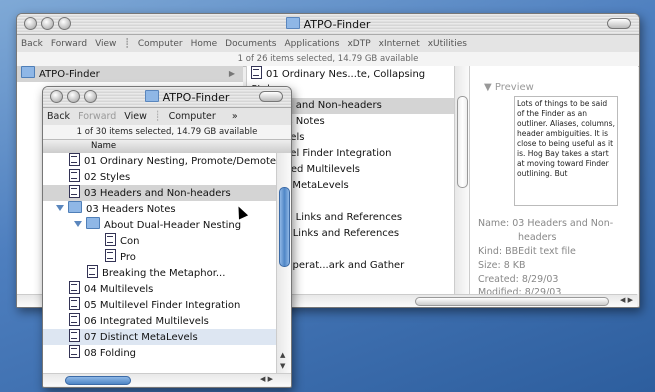 This screenshot has width=655, height=392. I want to click on list-item: 06 Integrated Multilevels, so click(159, 321).